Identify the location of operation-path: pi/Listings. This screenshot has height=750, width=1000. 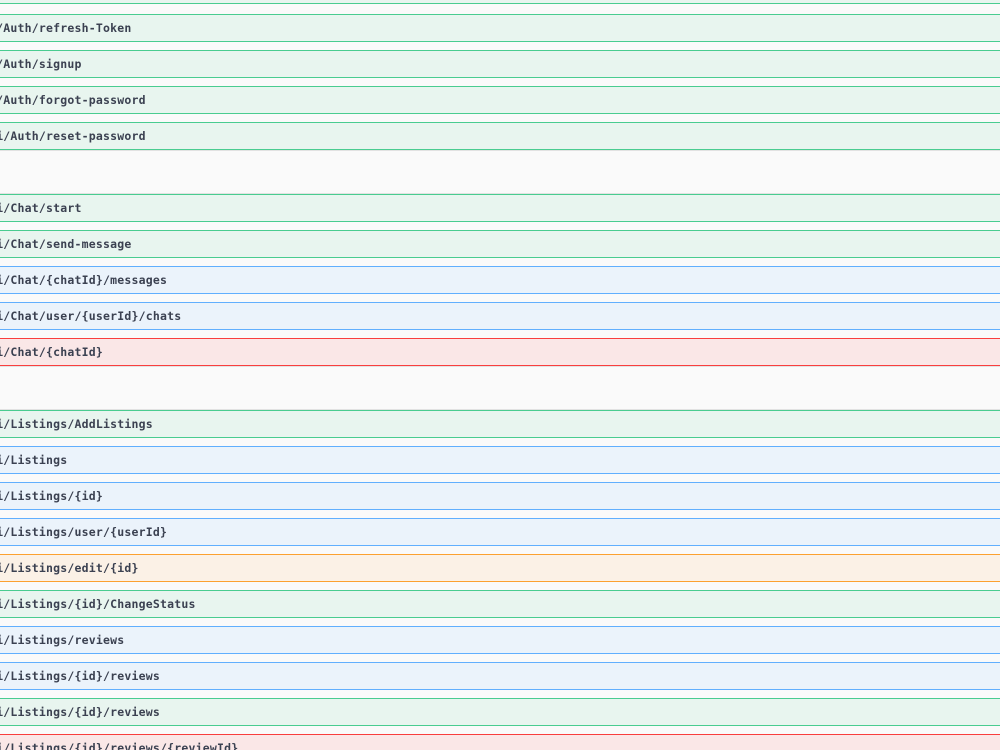
(34, 460).